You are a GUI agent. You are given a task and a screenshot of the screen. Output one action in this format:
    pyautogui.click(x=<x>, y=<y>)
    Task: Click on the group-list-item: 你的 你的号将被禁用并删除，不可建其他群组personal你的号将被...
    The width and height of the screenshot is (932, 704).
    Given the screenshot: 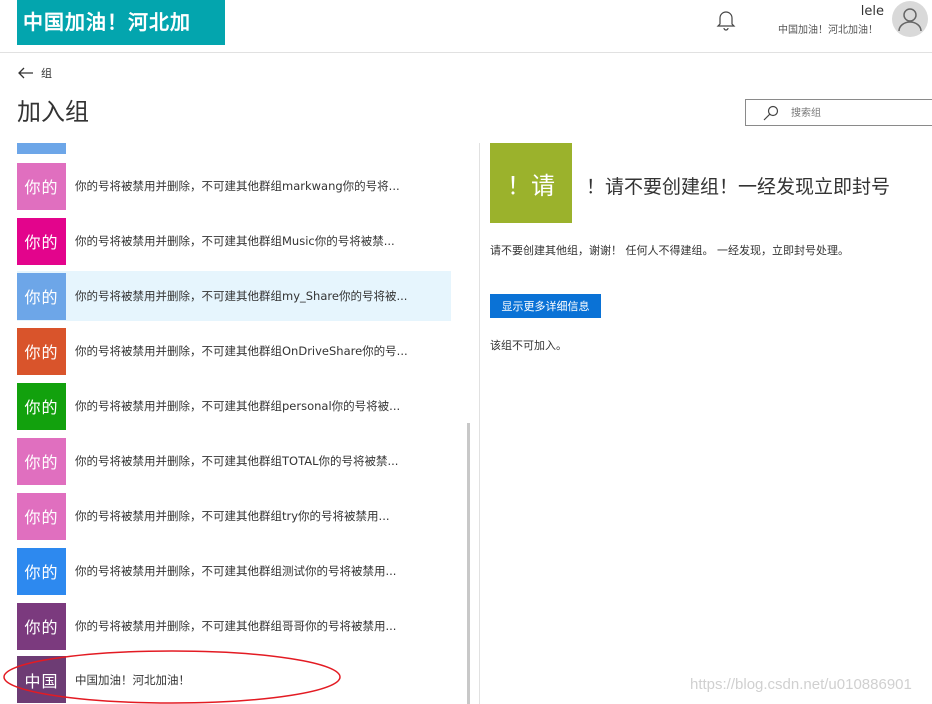 What is the action you would take?
    pyautogui.click(x=234, y=406)
    